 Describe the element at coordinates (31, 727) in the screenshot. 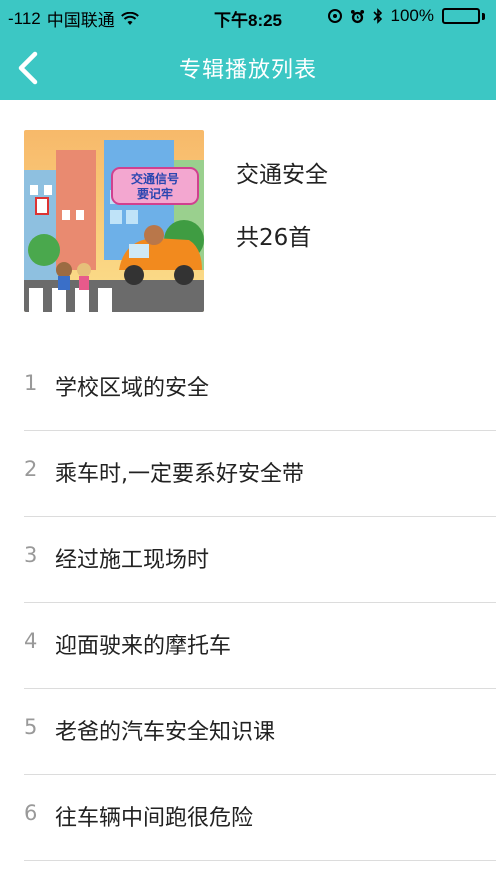

I see `track-index: 5` at that location.